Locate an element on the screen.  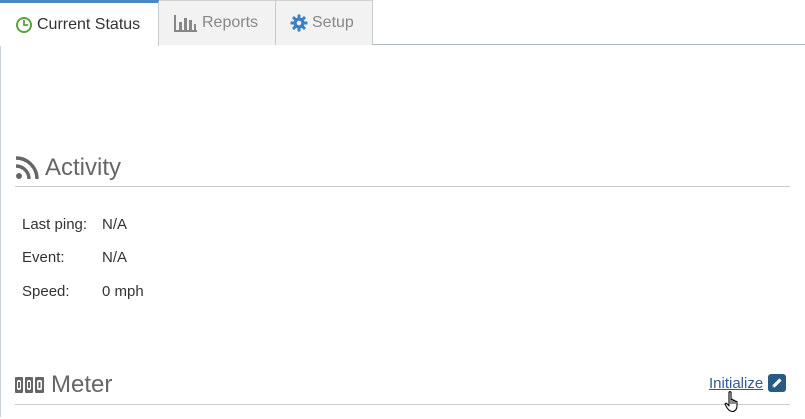
tab-setup: Setup is located at coordinates (324, 22).